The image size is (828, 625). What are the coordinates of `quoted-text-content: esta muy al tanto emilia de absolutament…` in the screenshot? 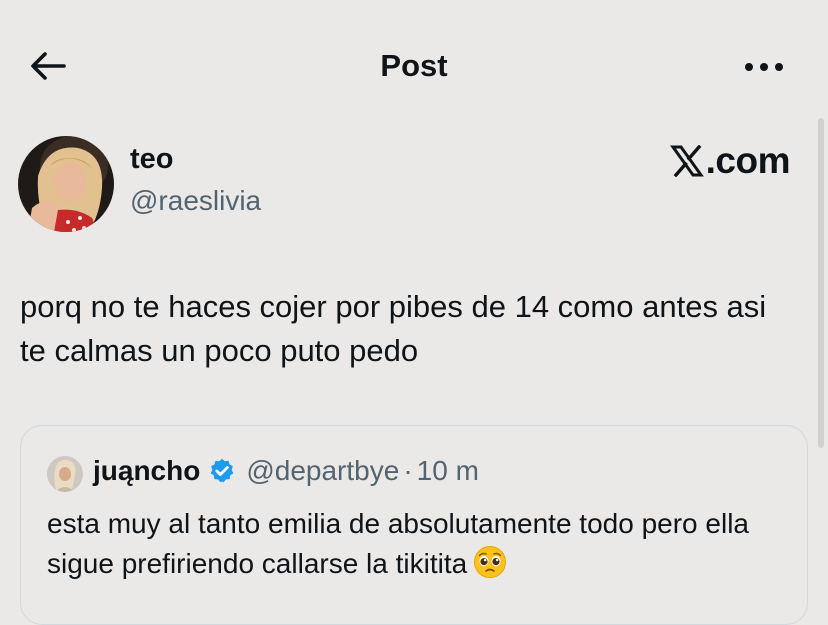 It's located at (398, 543).